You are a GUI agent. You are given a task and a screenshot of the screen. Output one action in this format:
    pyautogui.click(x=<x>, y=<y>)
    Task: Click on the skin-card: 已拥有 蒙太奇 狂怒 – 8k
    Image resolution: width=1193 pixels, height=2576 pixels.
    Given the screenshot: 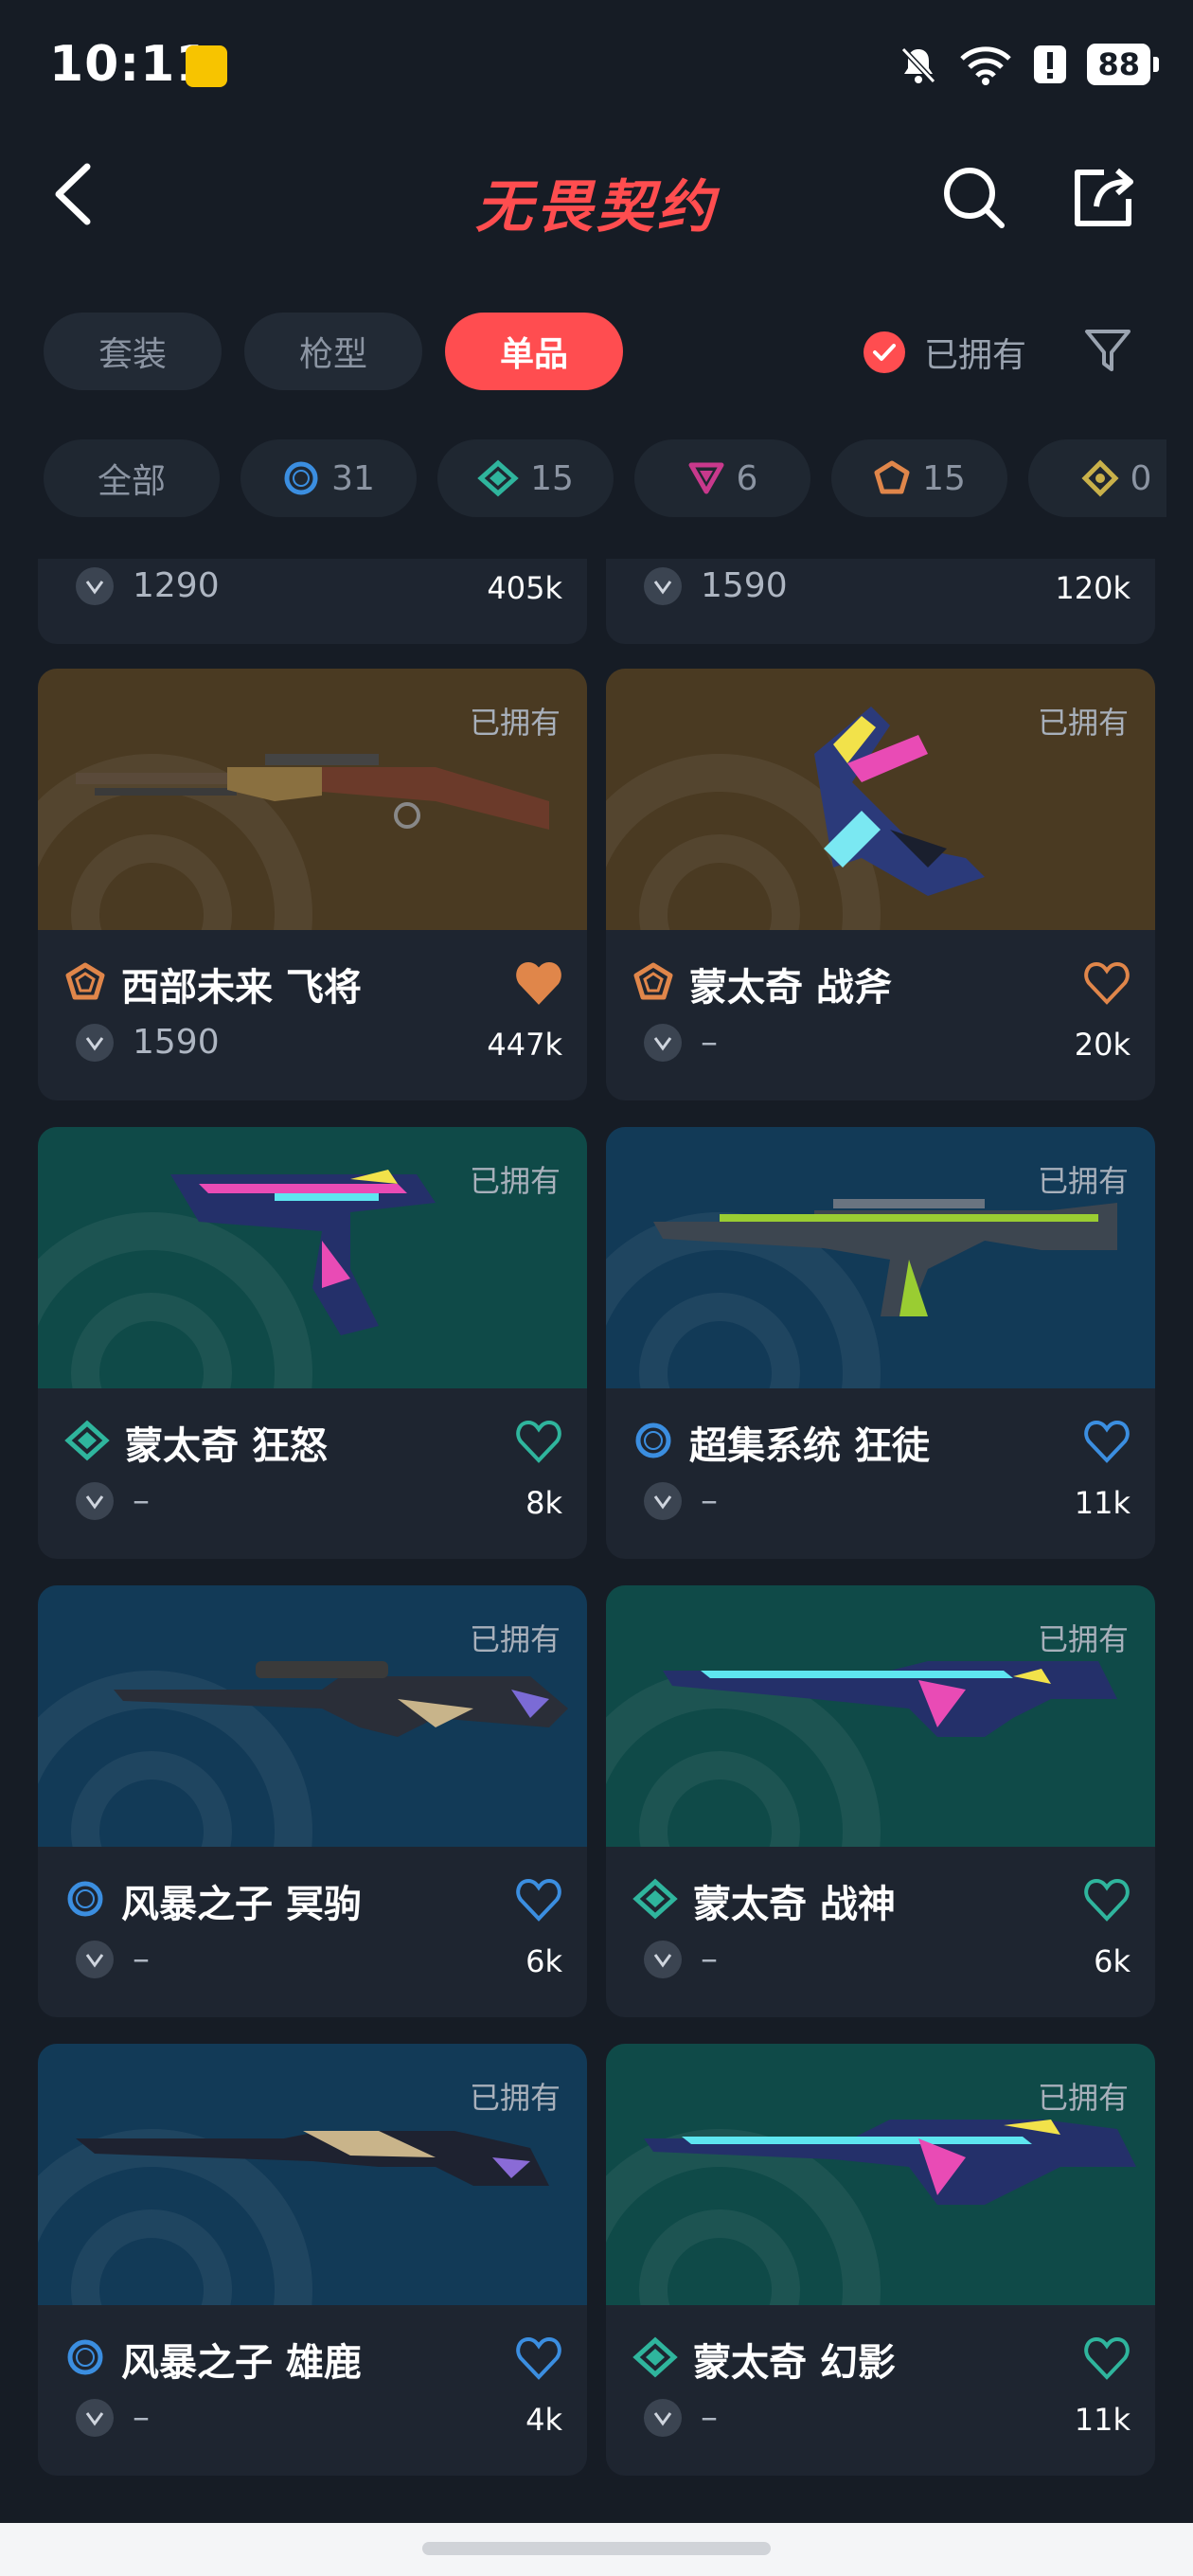 What is the action you would take?
    pyautogui.click(x=312, y=1343)
    